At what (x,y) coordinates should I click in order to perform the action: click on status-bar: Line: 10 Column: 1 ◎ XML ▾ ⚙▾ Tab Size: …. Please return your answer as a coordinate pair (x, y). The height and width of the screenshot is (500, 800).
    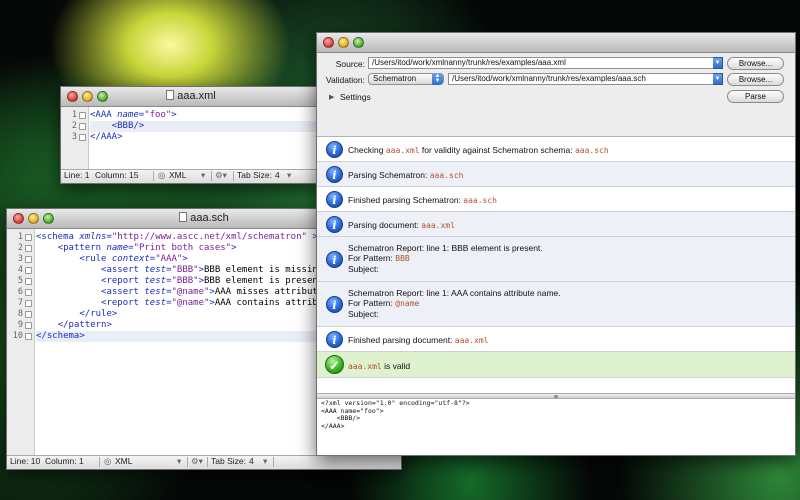
    Looking at the image, I should click on (204, 462).